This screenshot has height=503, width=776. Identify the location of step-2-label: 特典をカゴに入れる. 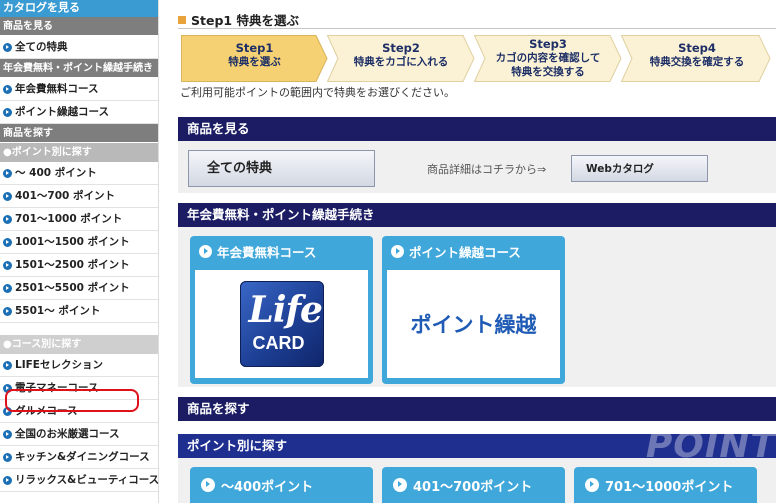
(401, 62).